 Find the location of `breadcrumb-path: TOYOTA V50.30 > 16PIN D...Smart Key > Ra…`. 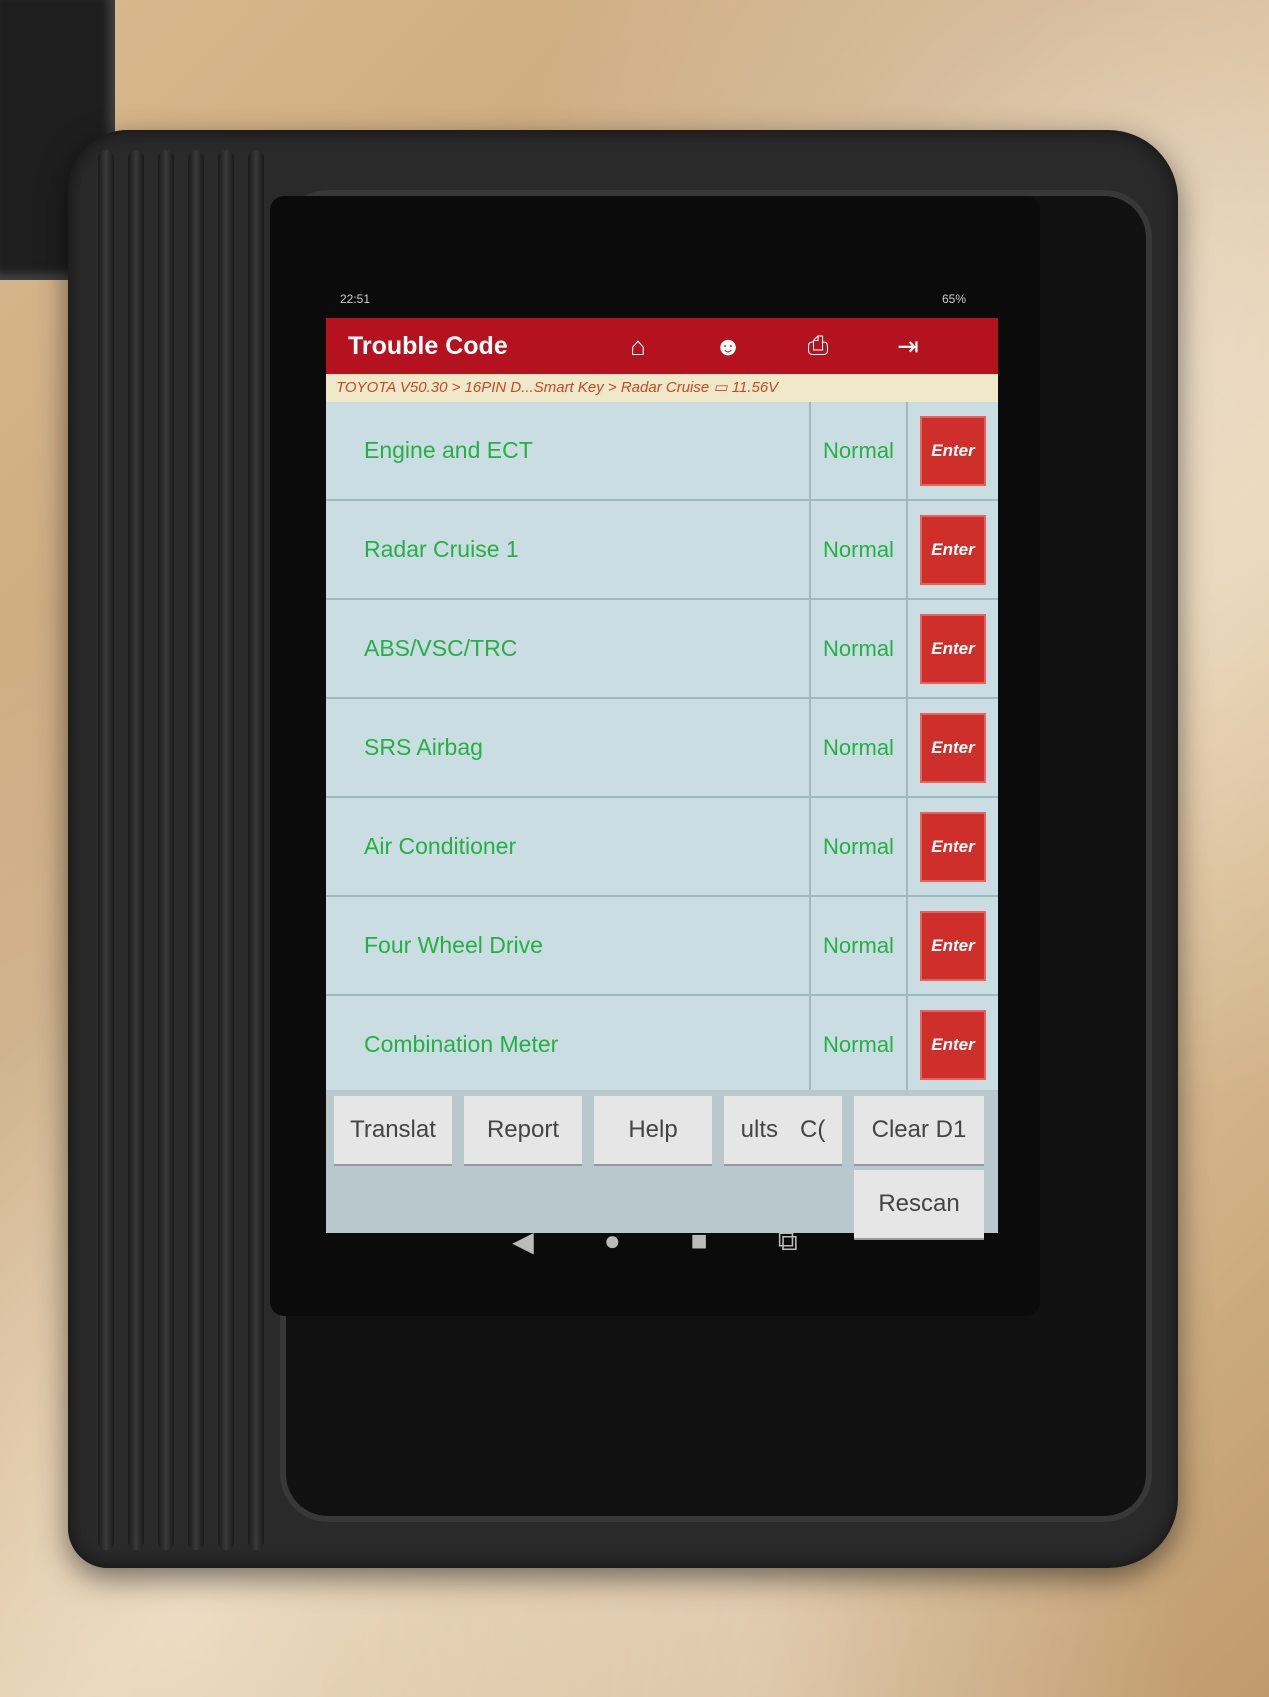

breadcrumb-path: TOYOTA V50.30 > 16PIN D...Smart Key > Ra… is located at coordinates (523, 387).